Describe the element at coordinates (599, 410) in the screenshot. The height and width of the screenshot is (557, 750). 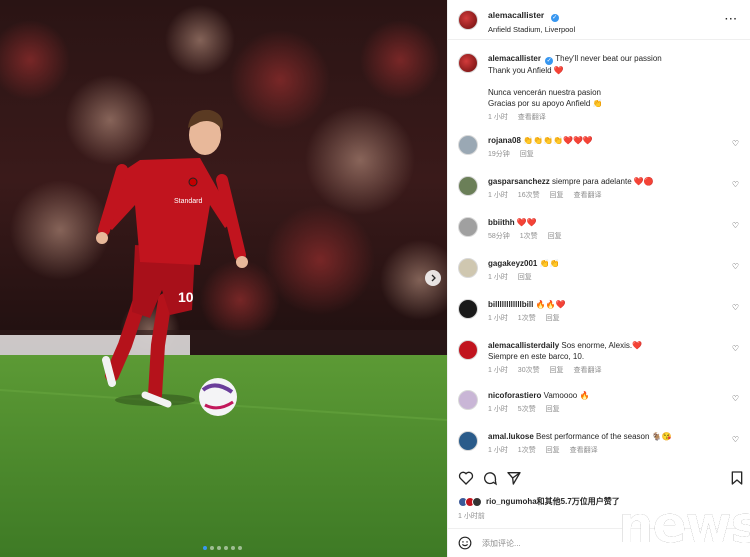
I see `comment-item: nicoforastiero Vamoooo 🔥 1 小时 5次赞 回复 ♡` at that location.